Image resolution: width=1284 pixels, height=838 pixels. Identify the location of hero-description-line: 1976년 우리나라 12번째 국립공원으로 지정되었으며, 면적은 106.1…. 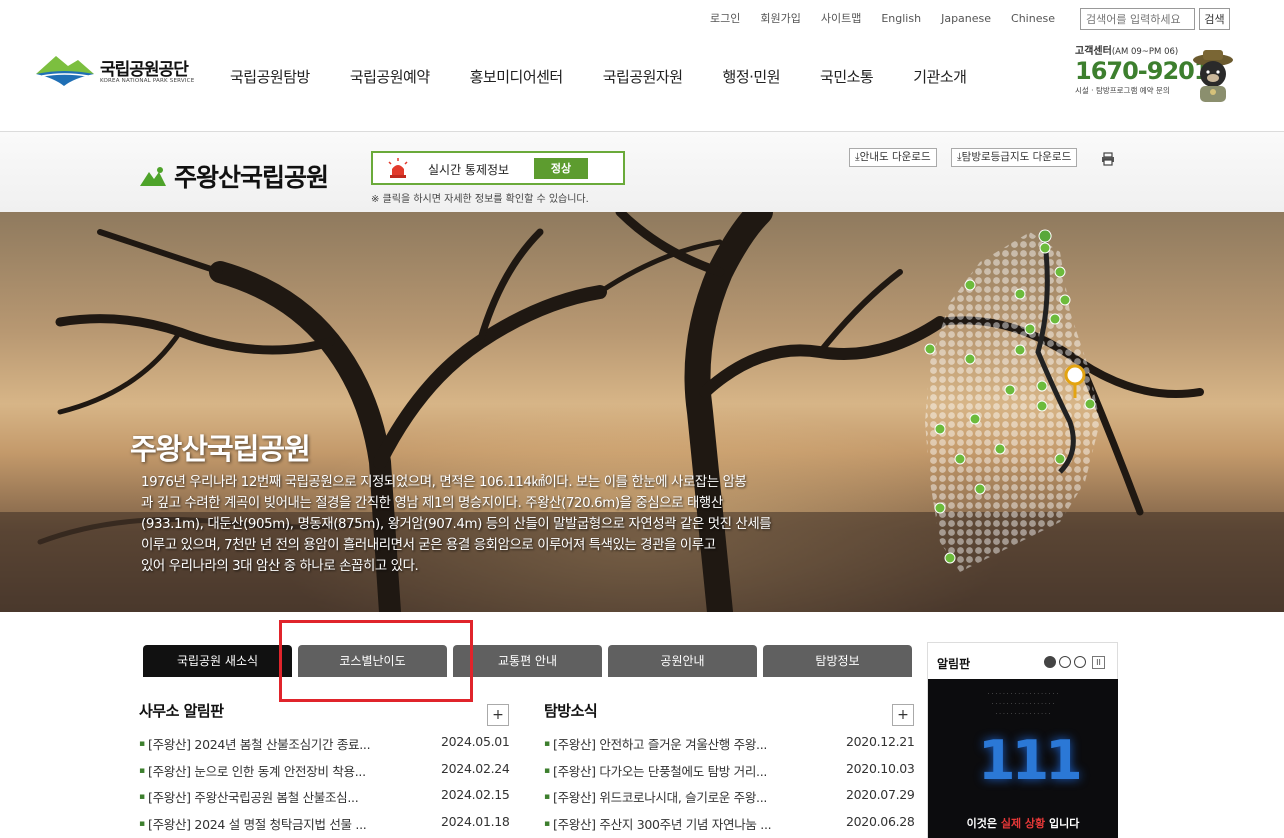
(444, 482).